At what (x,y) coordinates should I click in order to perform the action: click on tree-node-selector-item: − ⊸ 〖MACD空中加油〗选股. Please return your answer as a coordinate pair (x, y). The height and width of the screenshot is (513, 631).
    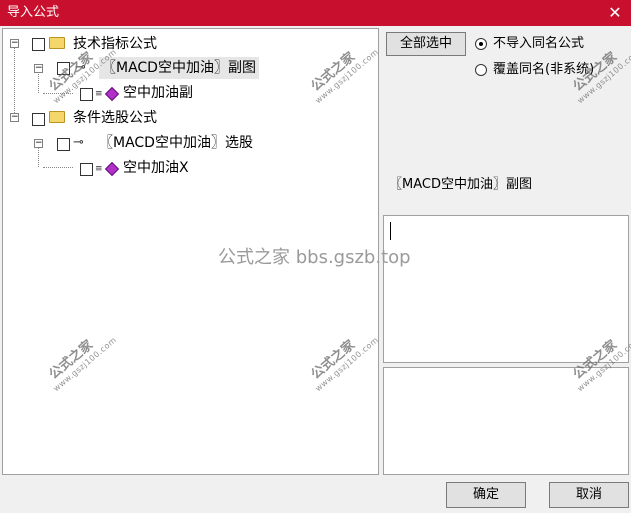
    Looking at the image, I should click on (190, 143).